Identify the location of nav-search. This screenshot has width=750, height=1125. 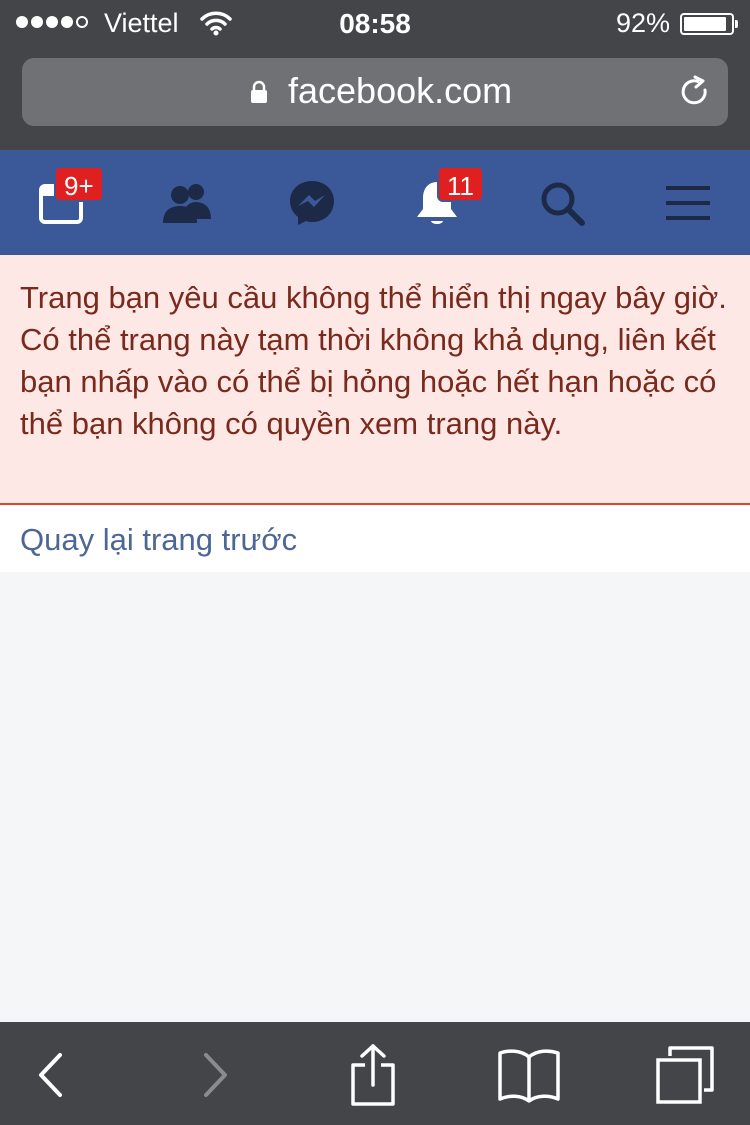
(562, 202).